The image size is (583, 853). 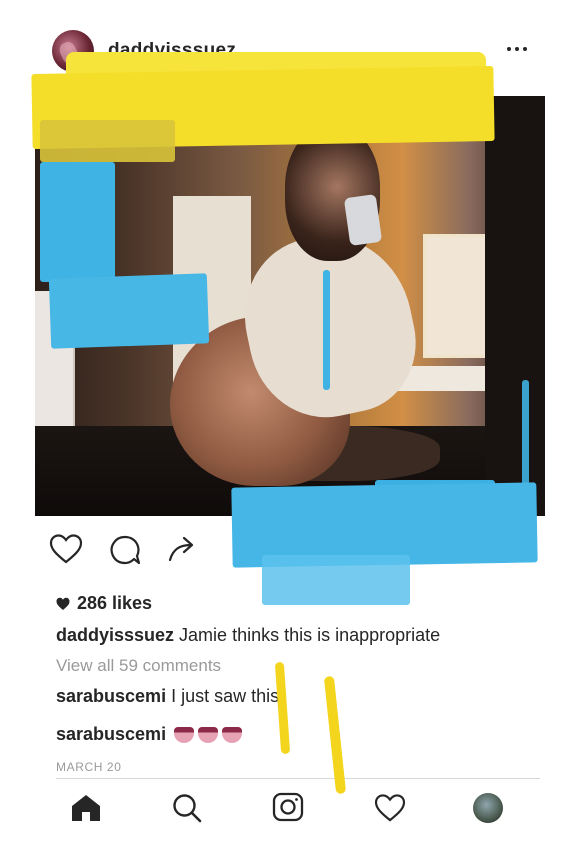 I want to click on mouth-emoji-group, so click(x=208, y=734).